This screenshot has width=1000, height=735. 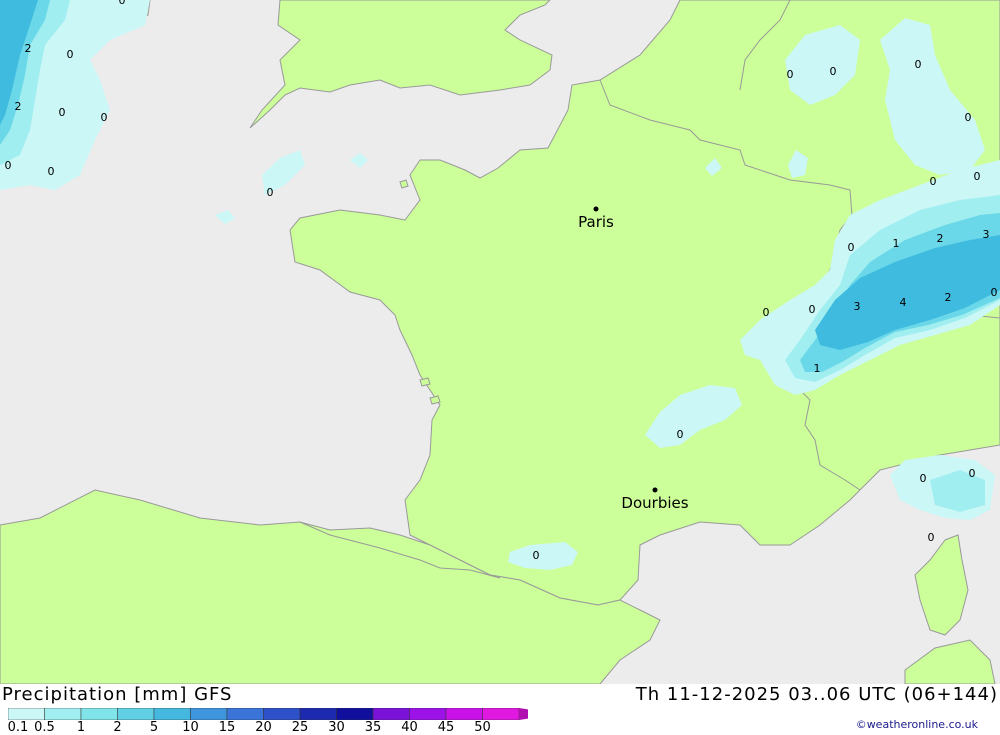 I want to click on map-datetime: Th 11-12-2025 03..06 UTC (06+144), so click(x=816, y=694).